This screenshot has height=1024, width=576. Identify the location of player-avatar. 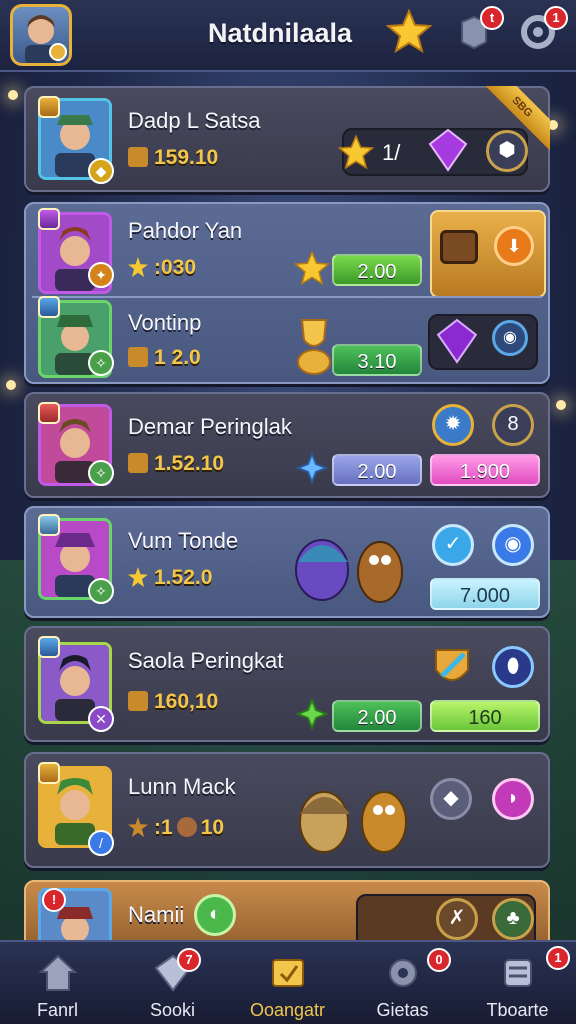
(41, 35).